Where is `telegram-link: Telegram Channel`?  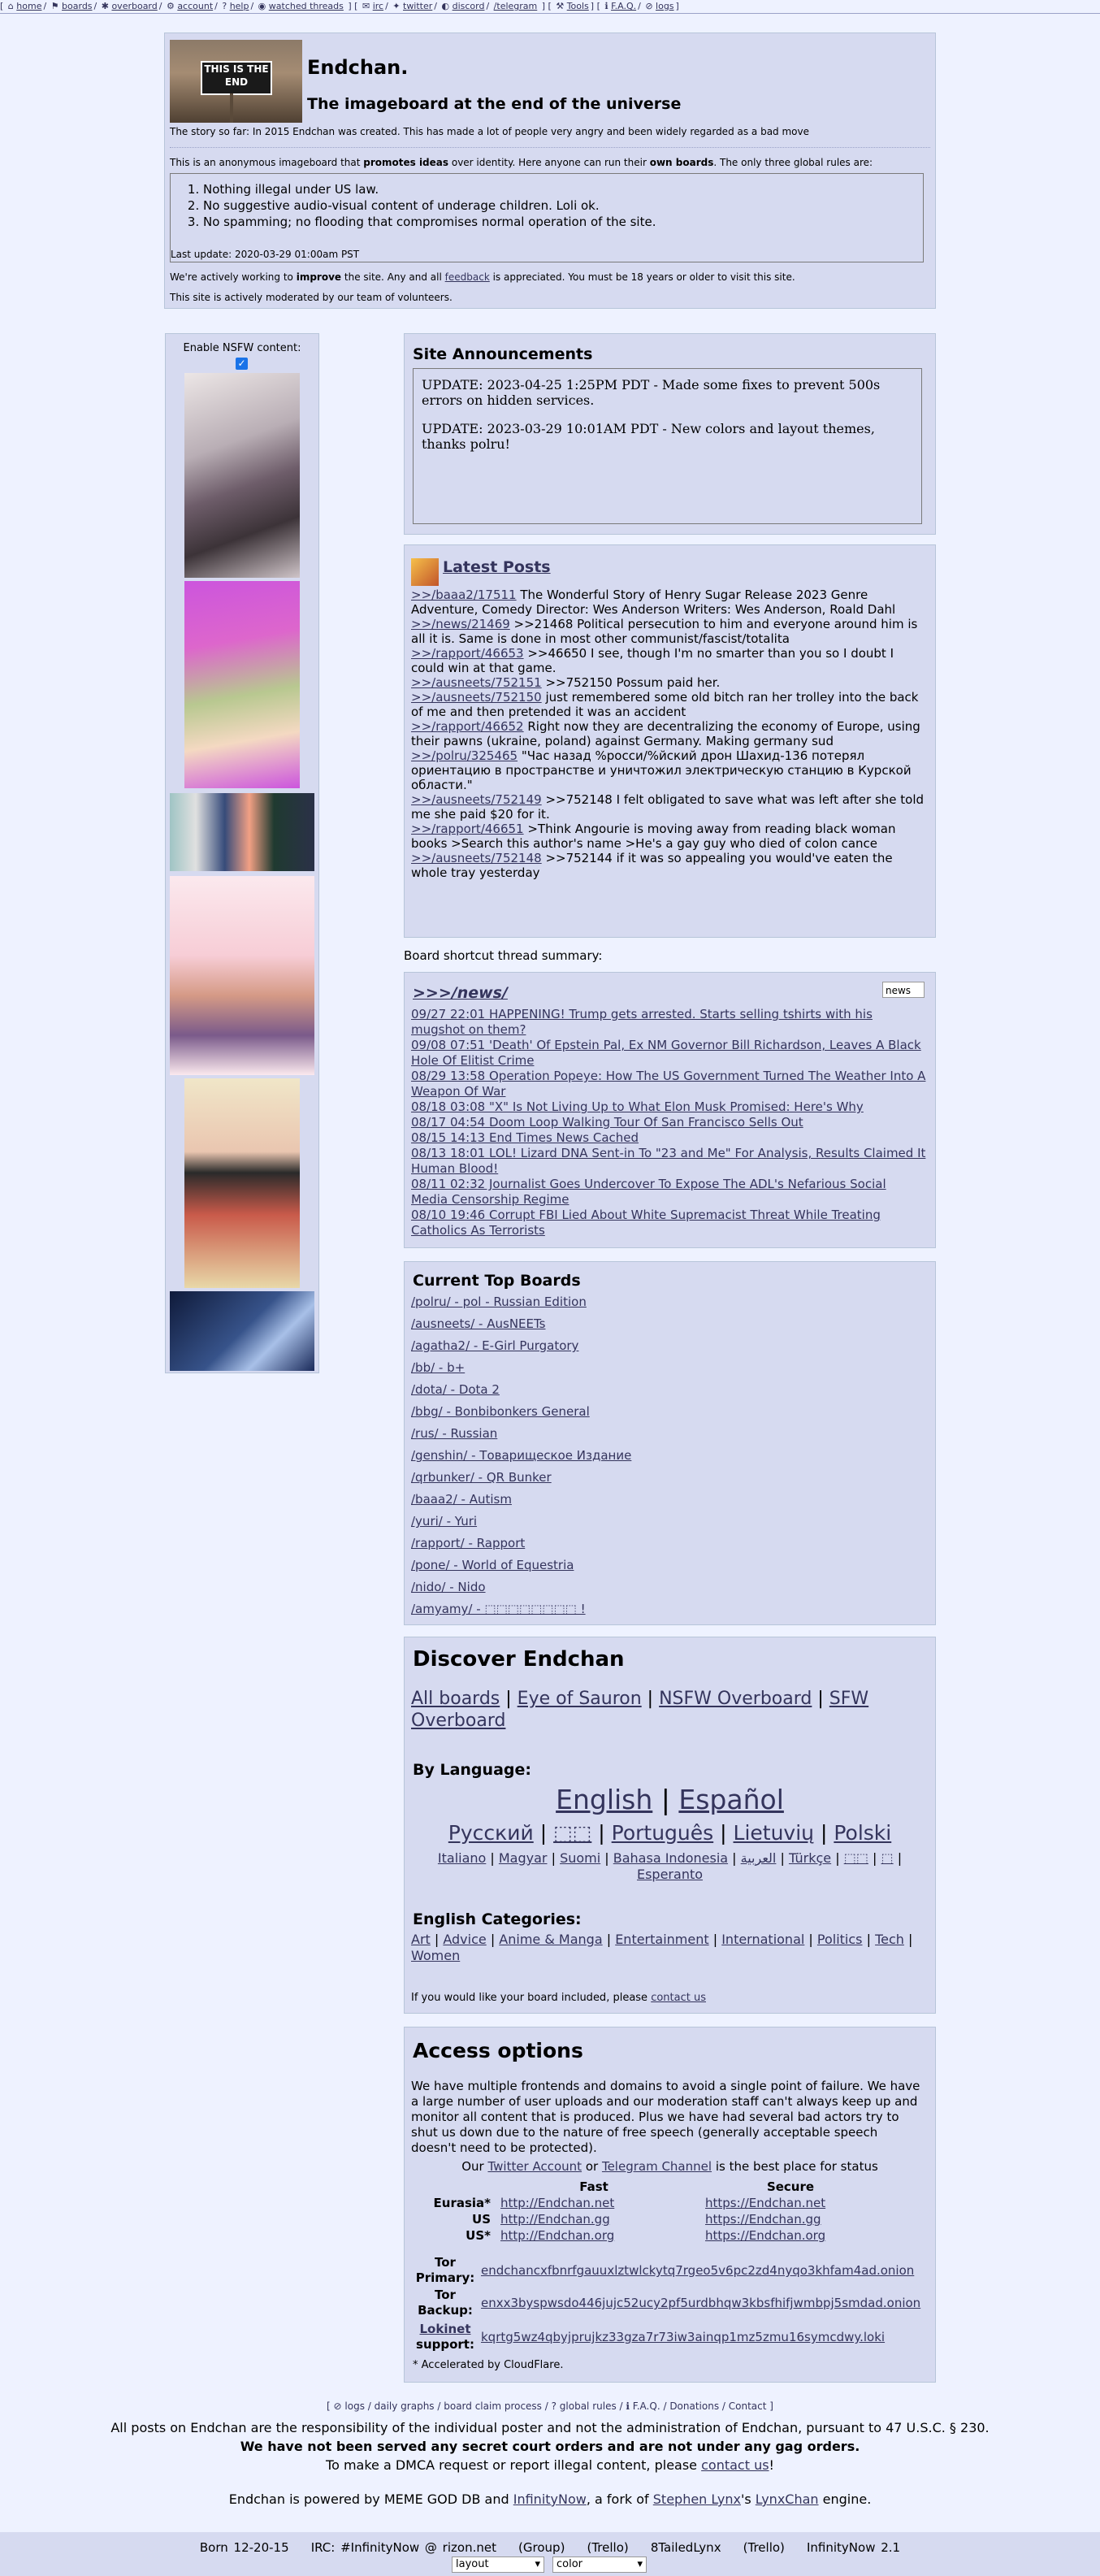
telegram-link: Telegram Channel is located at coordinates (657, 2166).